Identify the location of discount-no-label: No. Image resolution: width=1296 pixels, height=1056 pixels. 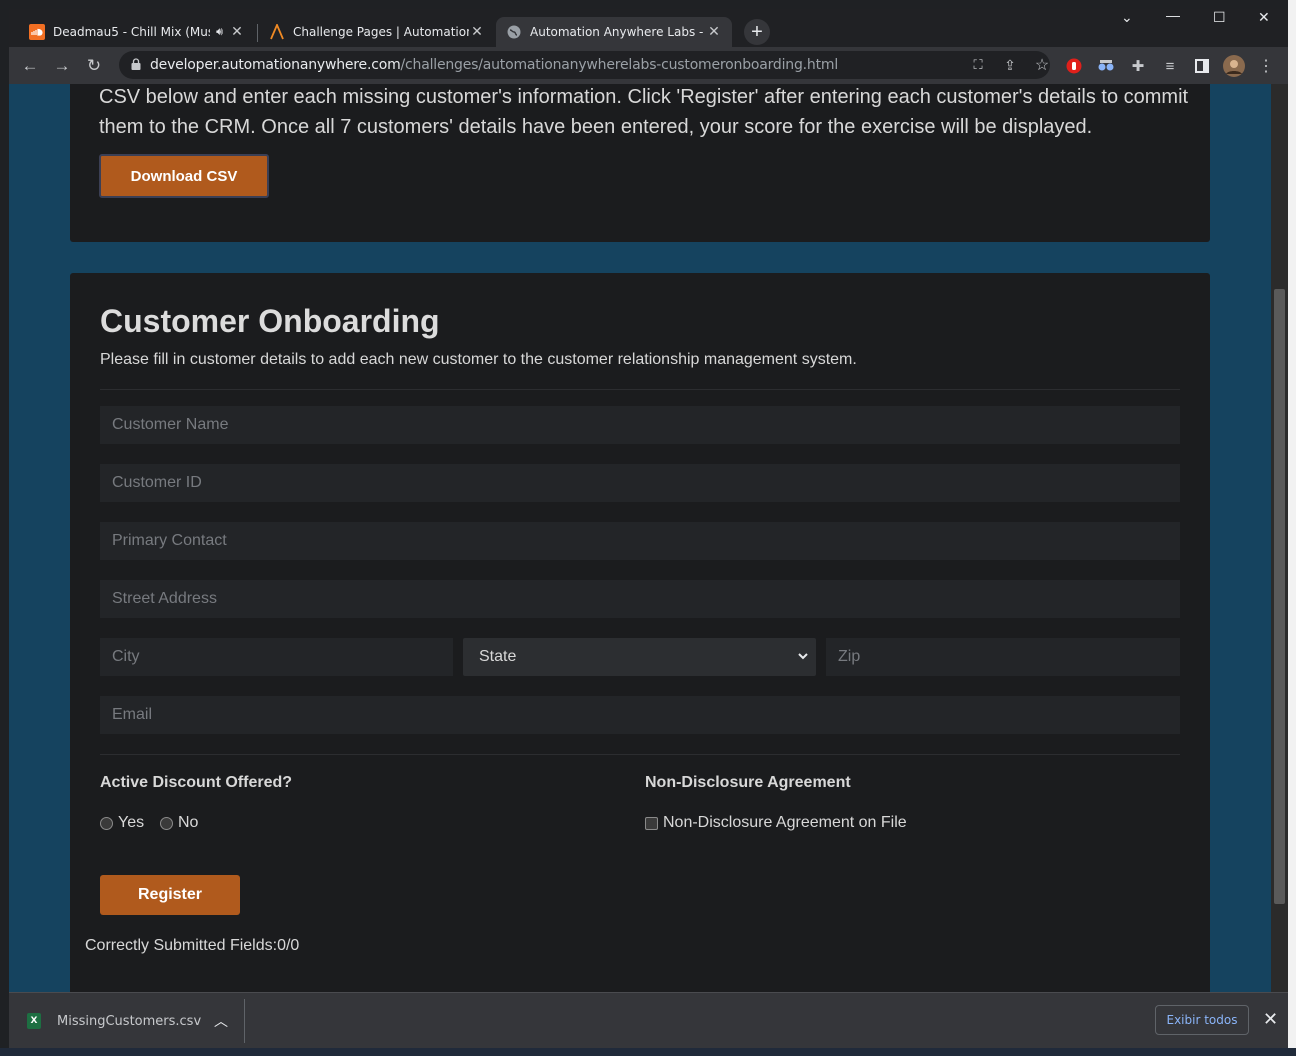
(188, 822).